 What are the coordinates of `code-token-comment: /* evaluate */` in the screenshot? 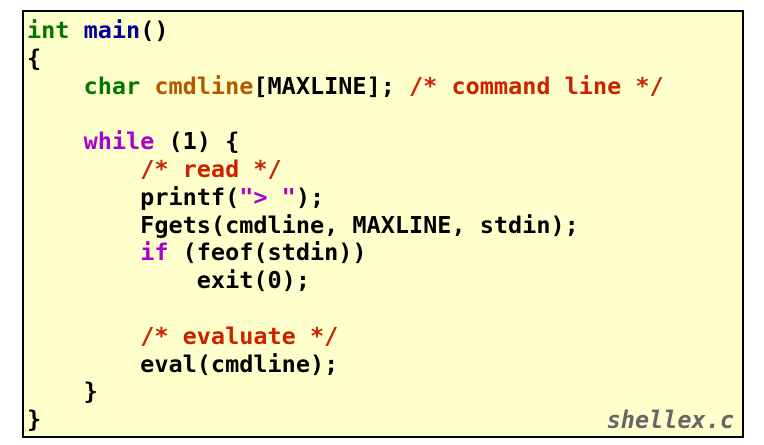 It's located at (239, 335).